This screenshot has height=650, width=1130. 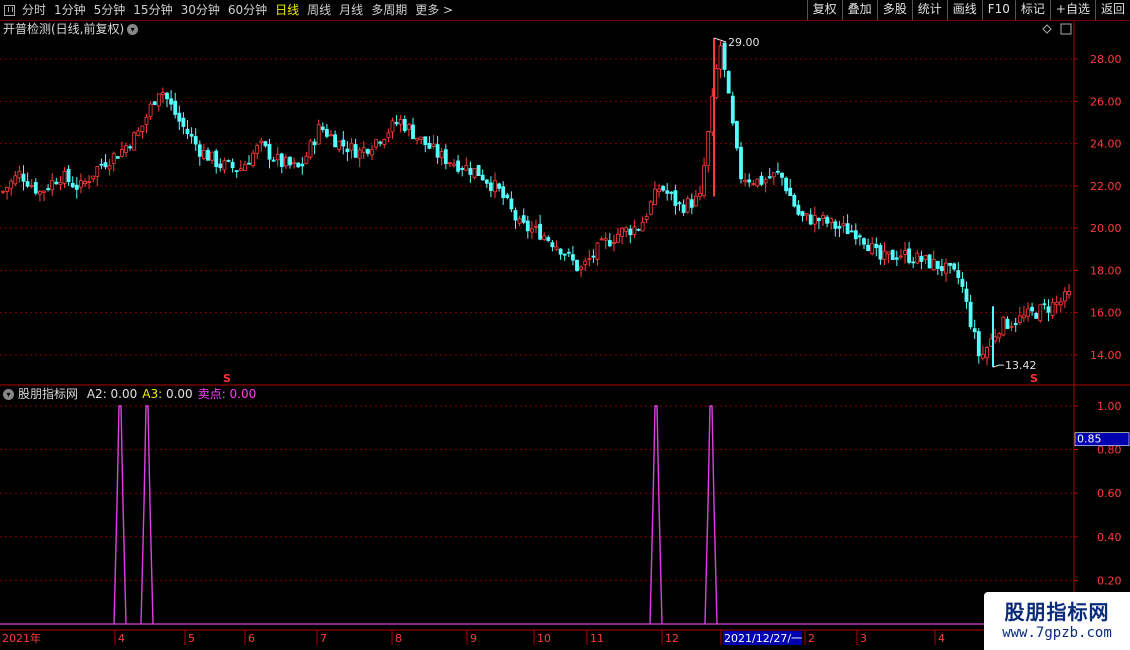 What do you see at coordinates (859, 10) in the screenshot?
I see `toolbar-button-1: 叠加` at bounding box center [859, 10].